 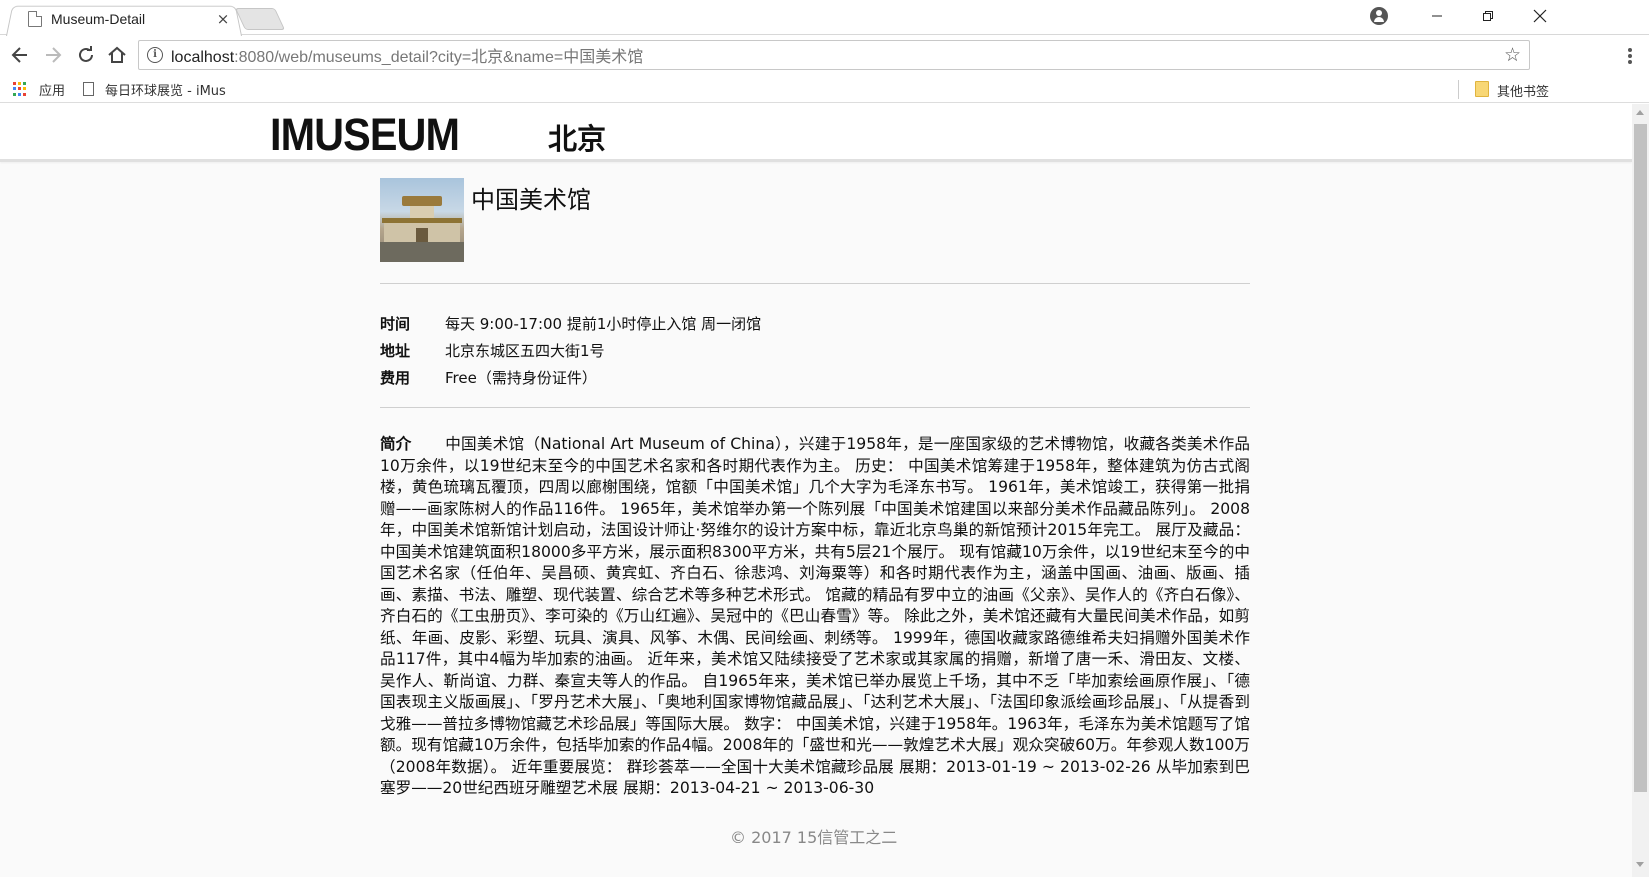 I want to click on scroll-up-icon, so click(x=1640, y=112).